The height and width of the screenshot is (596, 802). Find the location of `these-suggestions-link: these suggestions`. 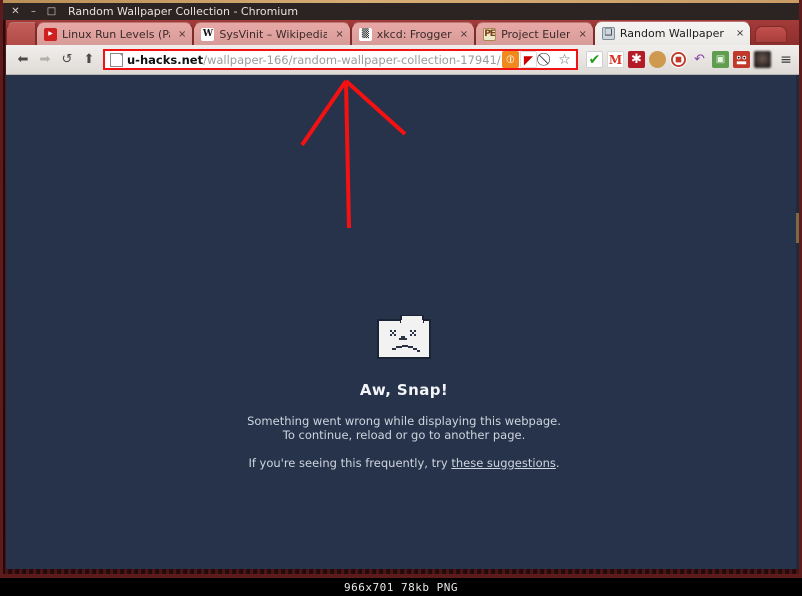

these-suggestions-link: these suggestions is located at coordinates (503, 463).